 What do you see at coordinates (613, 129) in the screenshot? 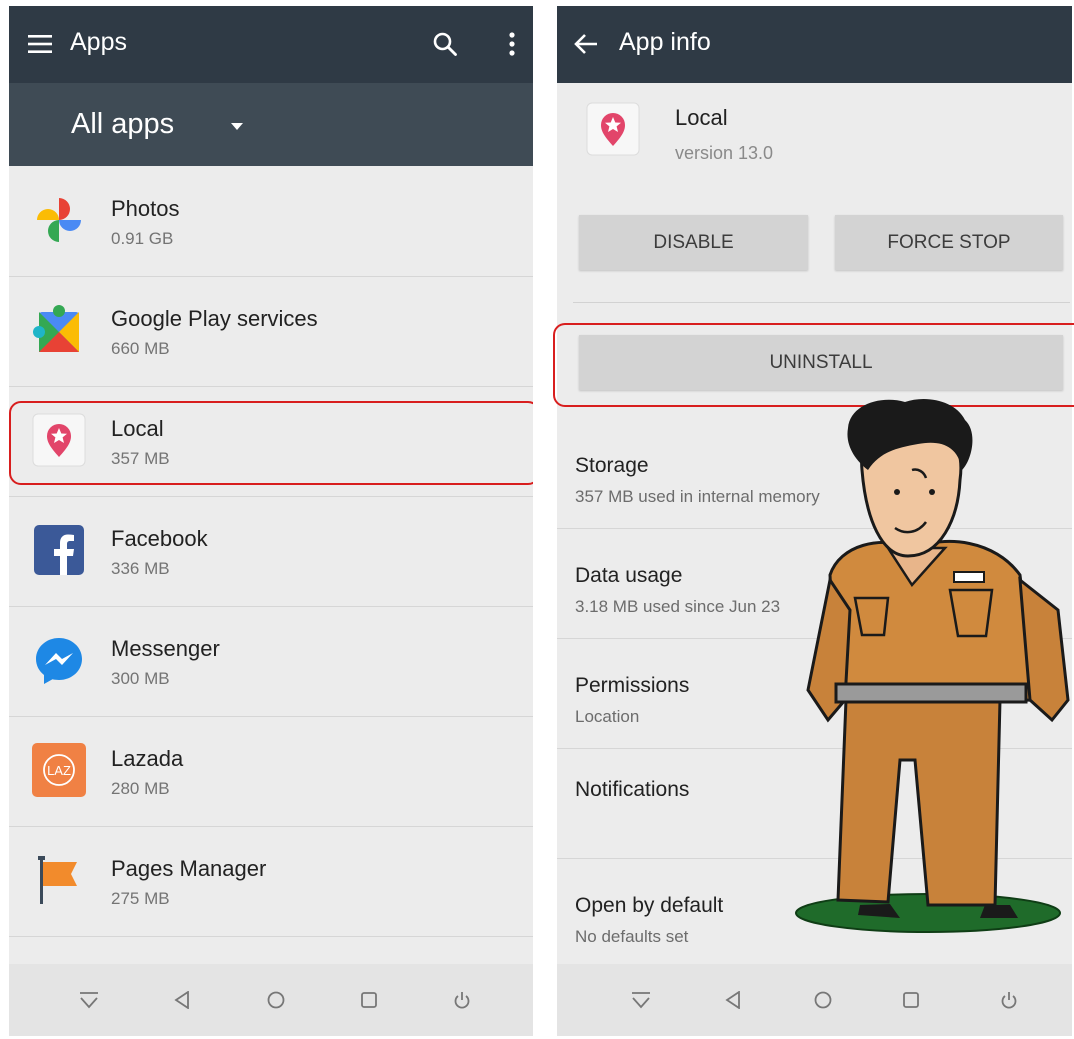
I see `local-pin-star-icon` at bounding box center [613, 129].